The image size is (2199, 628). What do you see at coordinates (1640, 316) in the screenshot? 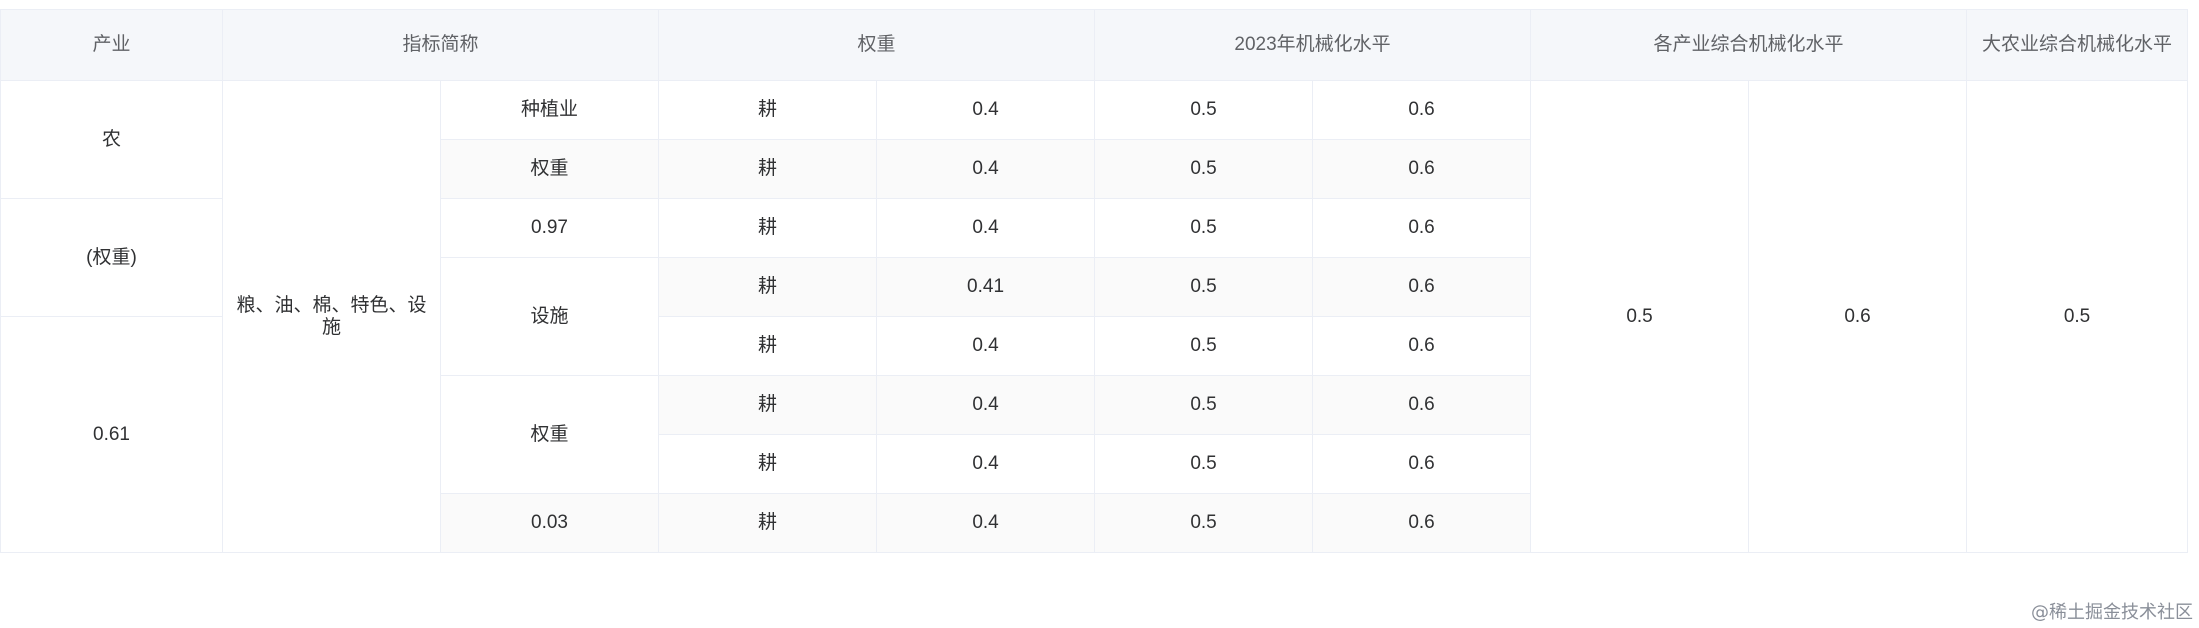
I see `industry-level-cell: 0.5` at bounding box center [1640, 316].